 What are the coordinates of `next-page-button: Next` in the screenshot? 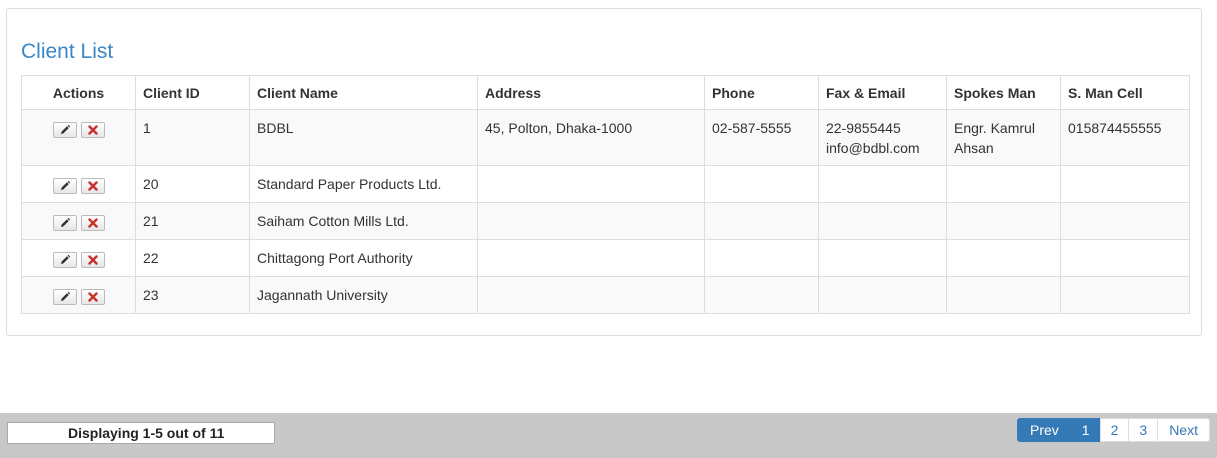 It's located at (1183, 430).